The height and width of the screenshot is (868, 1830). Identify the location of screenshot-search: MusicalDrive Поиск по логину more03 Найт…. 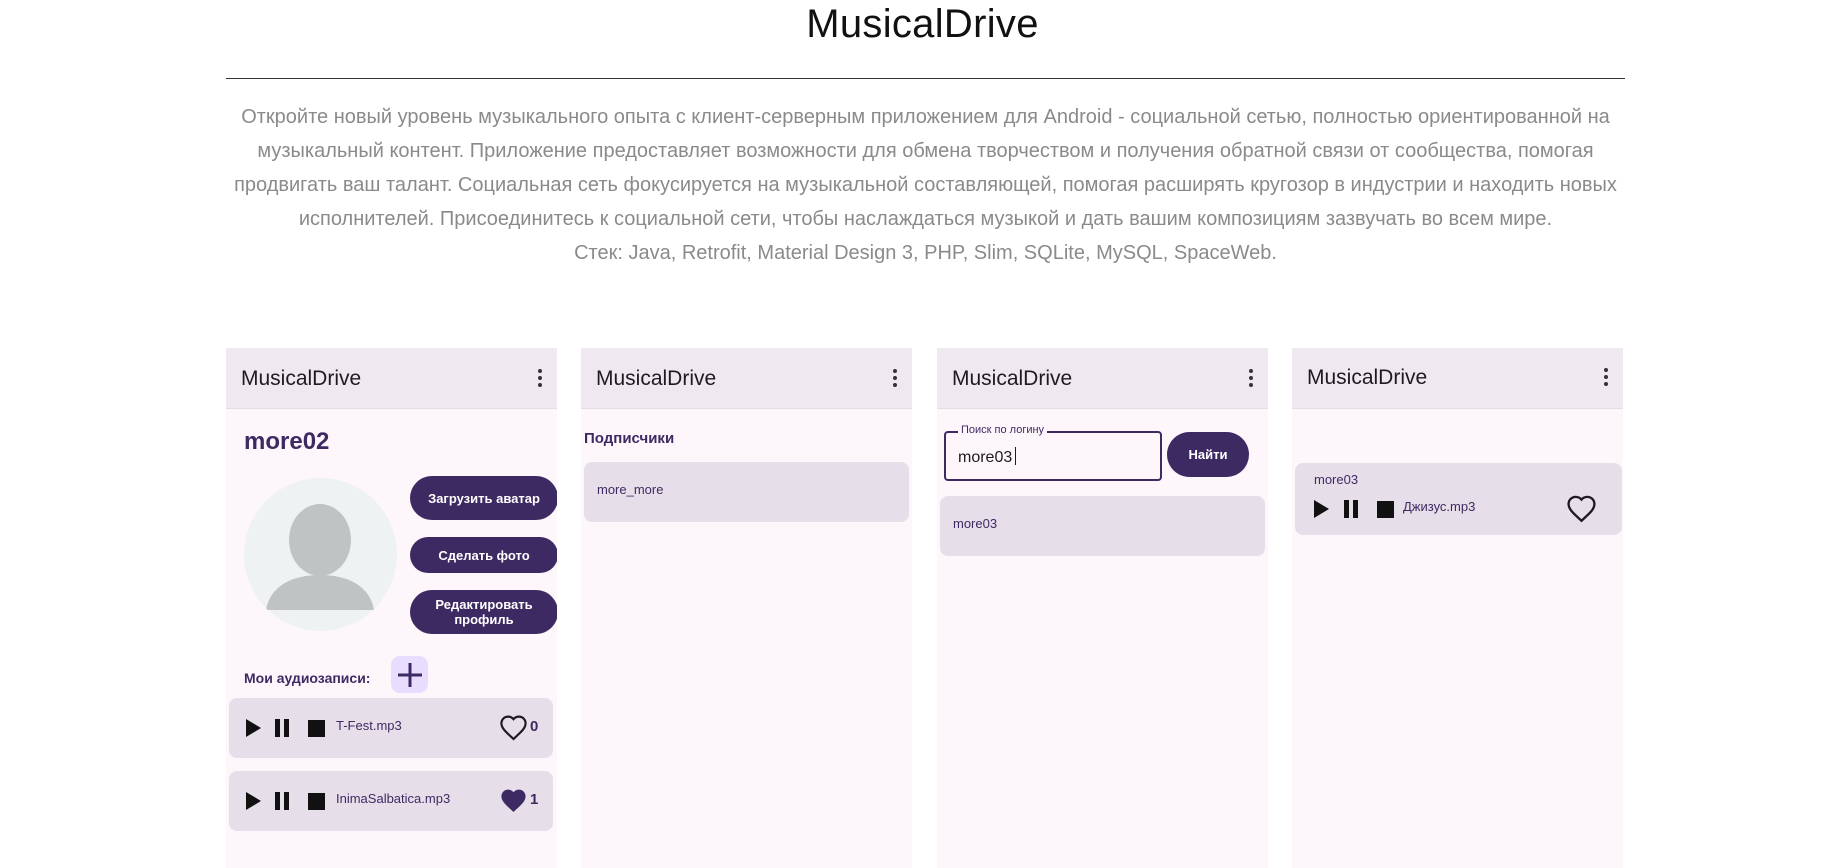
(1102, 608).